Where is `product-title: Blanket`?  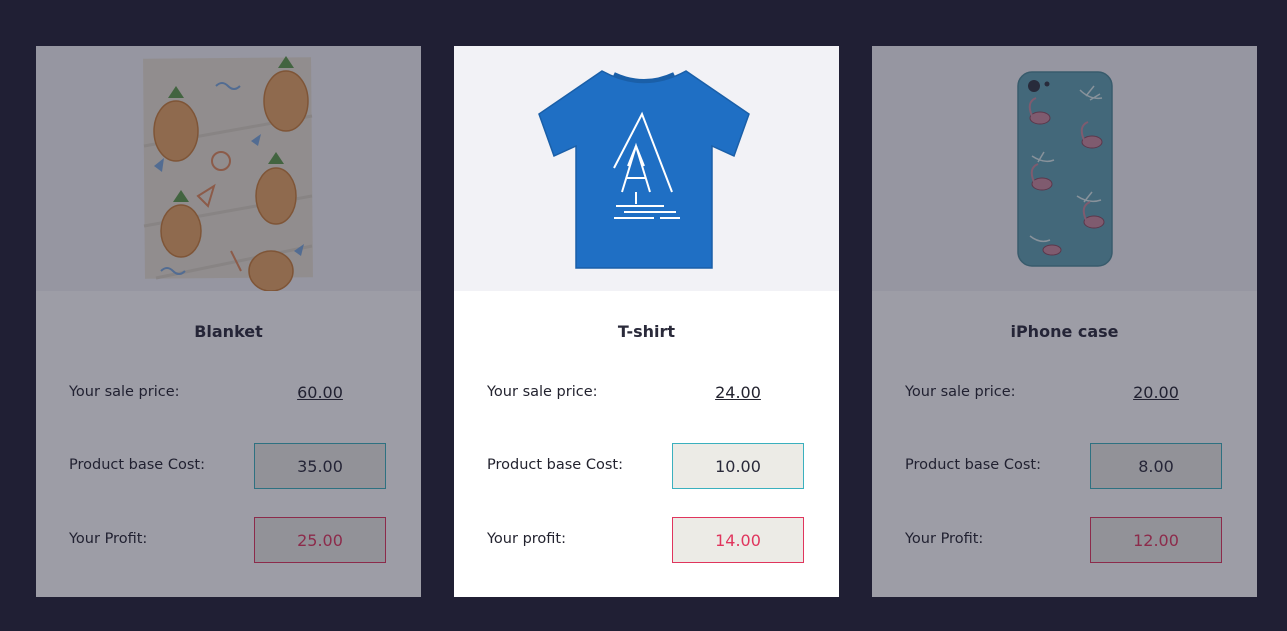
product-title: Blanket is located at coordinates (228, 331).